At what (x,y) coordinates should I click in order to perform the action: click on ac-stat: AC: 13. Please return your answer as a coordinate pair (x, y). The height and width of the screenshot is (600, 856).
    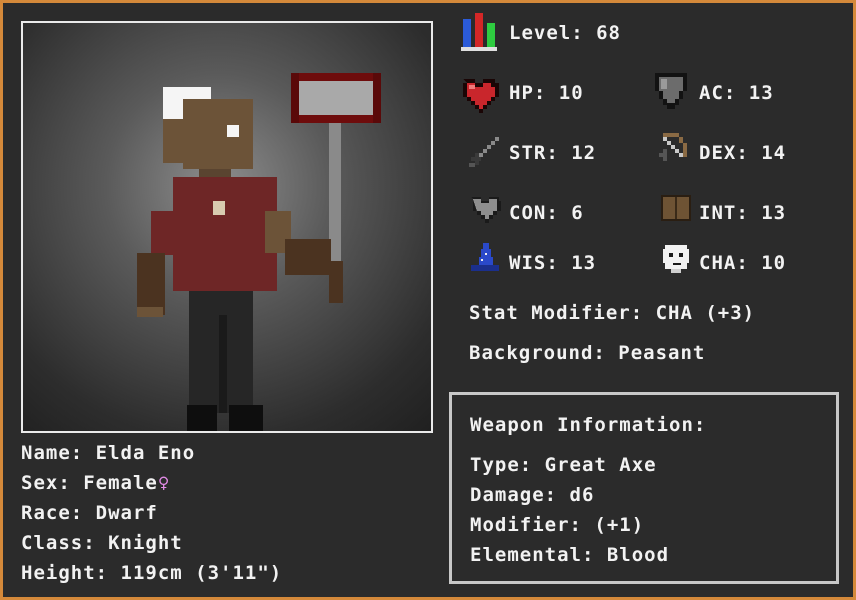
    Looking at the image, I should click on (736, 93).